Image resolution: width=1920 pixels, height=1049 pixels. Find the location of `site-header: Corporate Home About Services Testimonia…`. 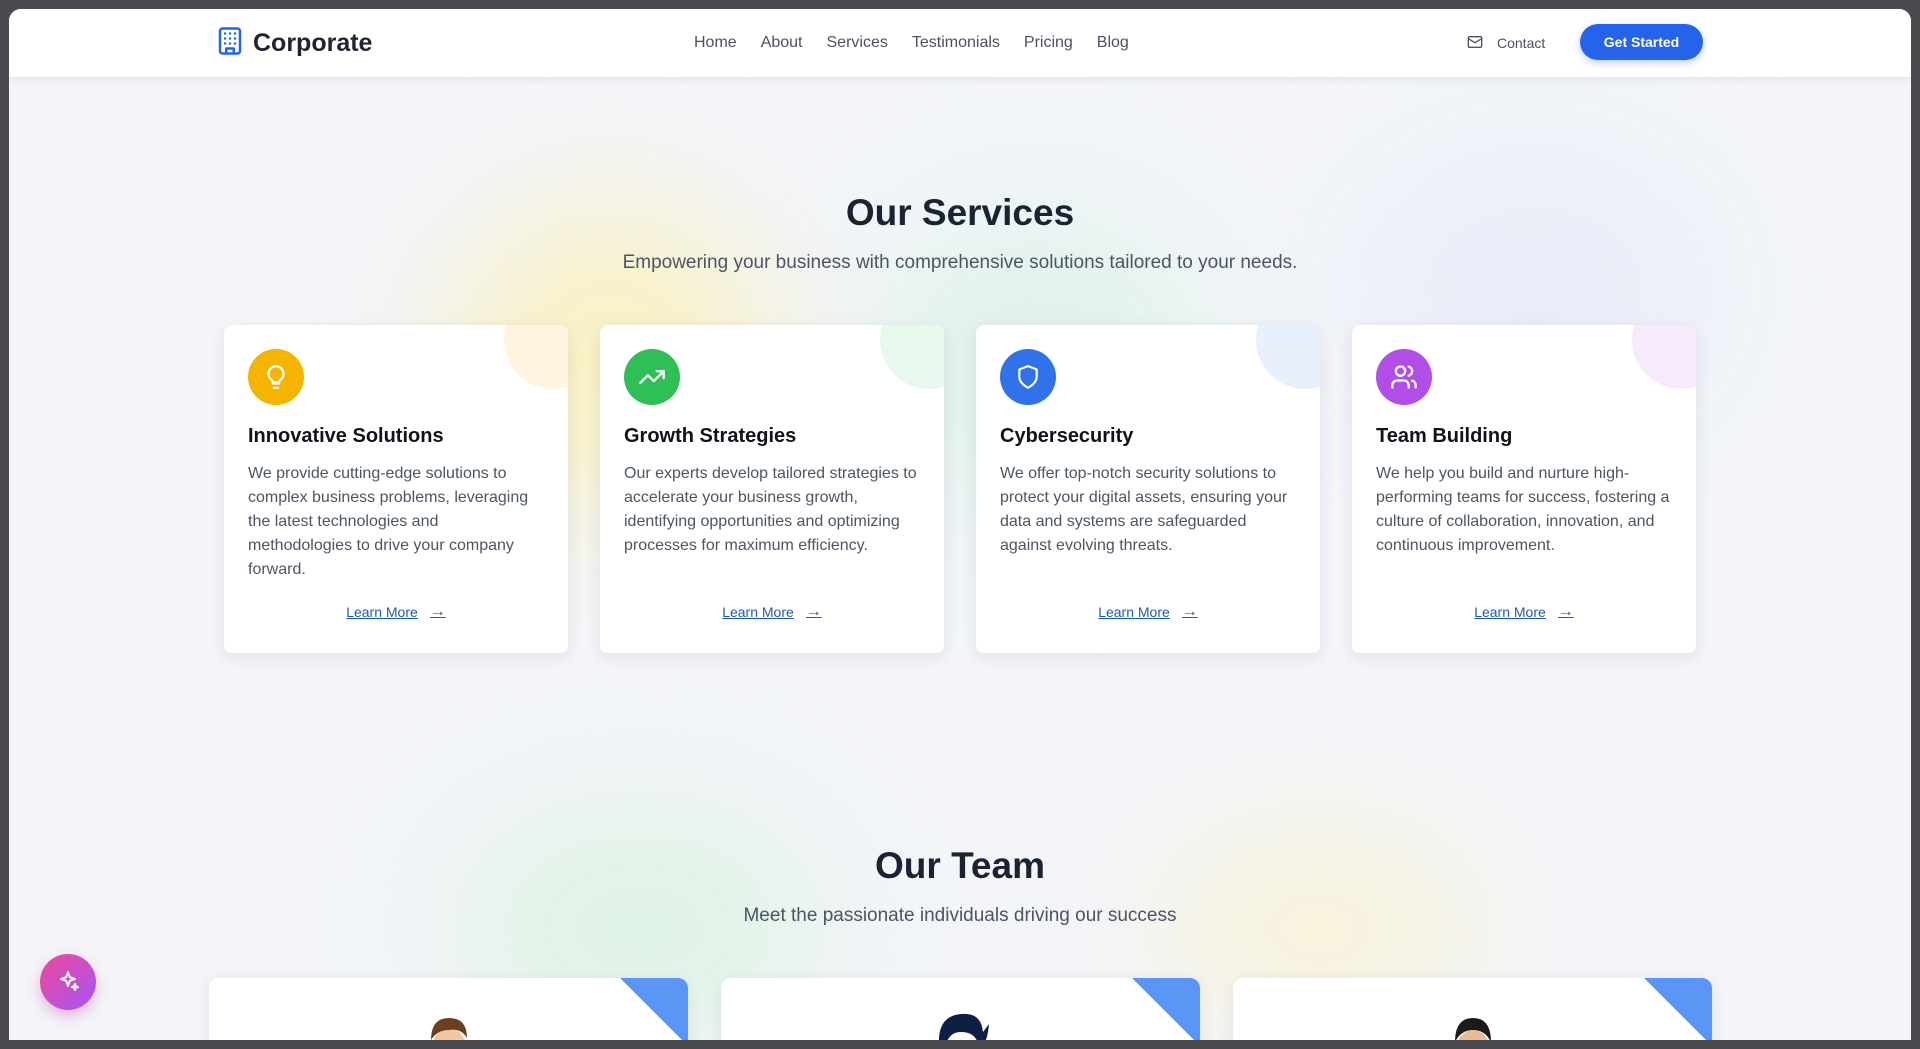

site-header: Corporate Home About Services Testimonia… is located at coordinates (960, 43).